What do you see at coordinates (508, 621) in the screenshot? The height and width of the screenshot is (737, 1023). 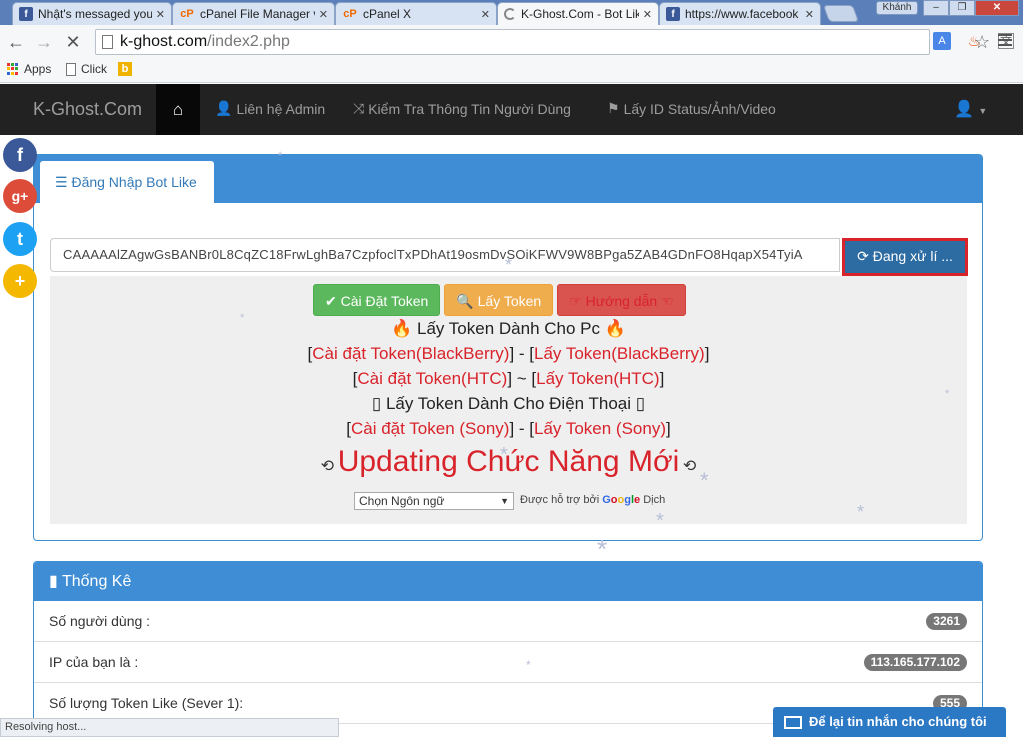 I see `stat-row: Số người dùng : 3261` at bounding box center [508, 621].